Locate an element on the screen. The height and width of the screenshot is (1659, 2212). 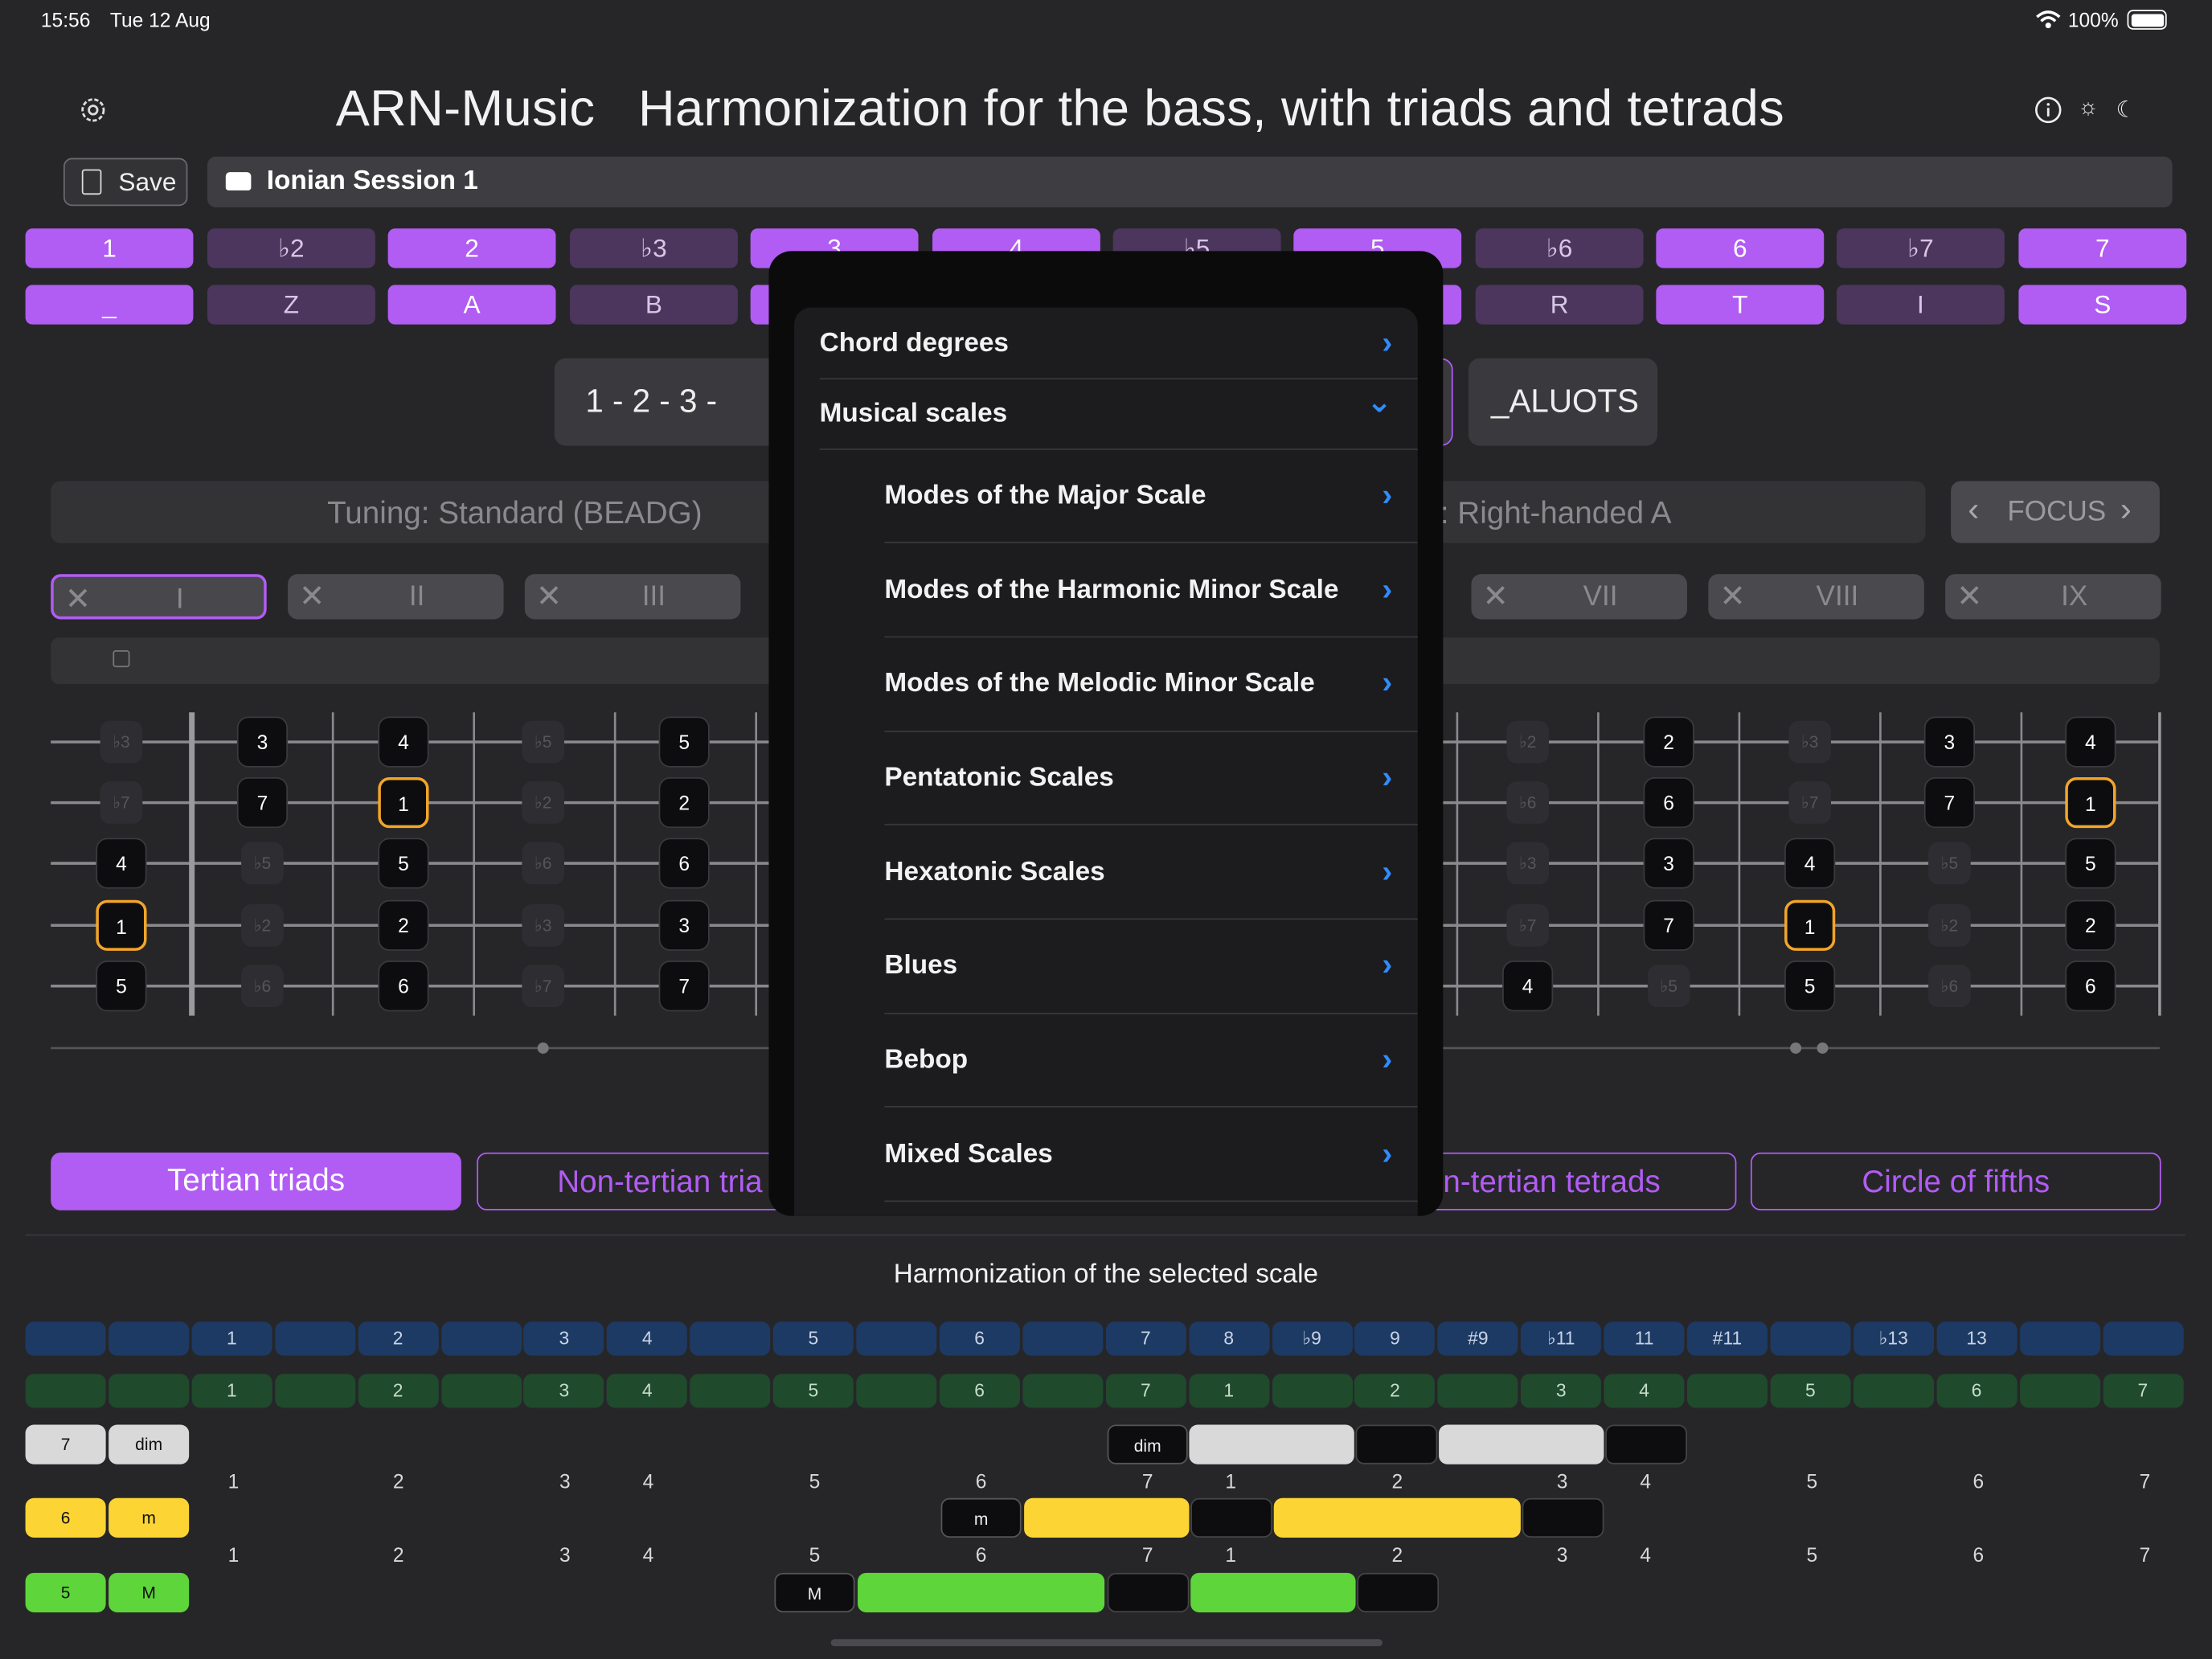
tab-non-tertian-tetrads: n-tertian tetrads is located at coordinates (1580, 1181).